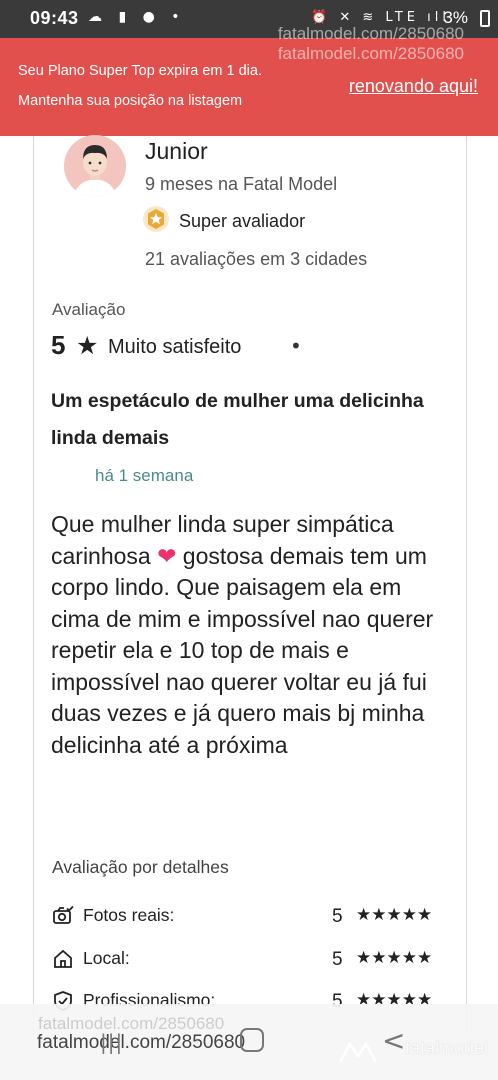 The width and height of the screenshot is (498, 1080). I want to click on review-timestamp: há 1 semana, so click(144, 475).